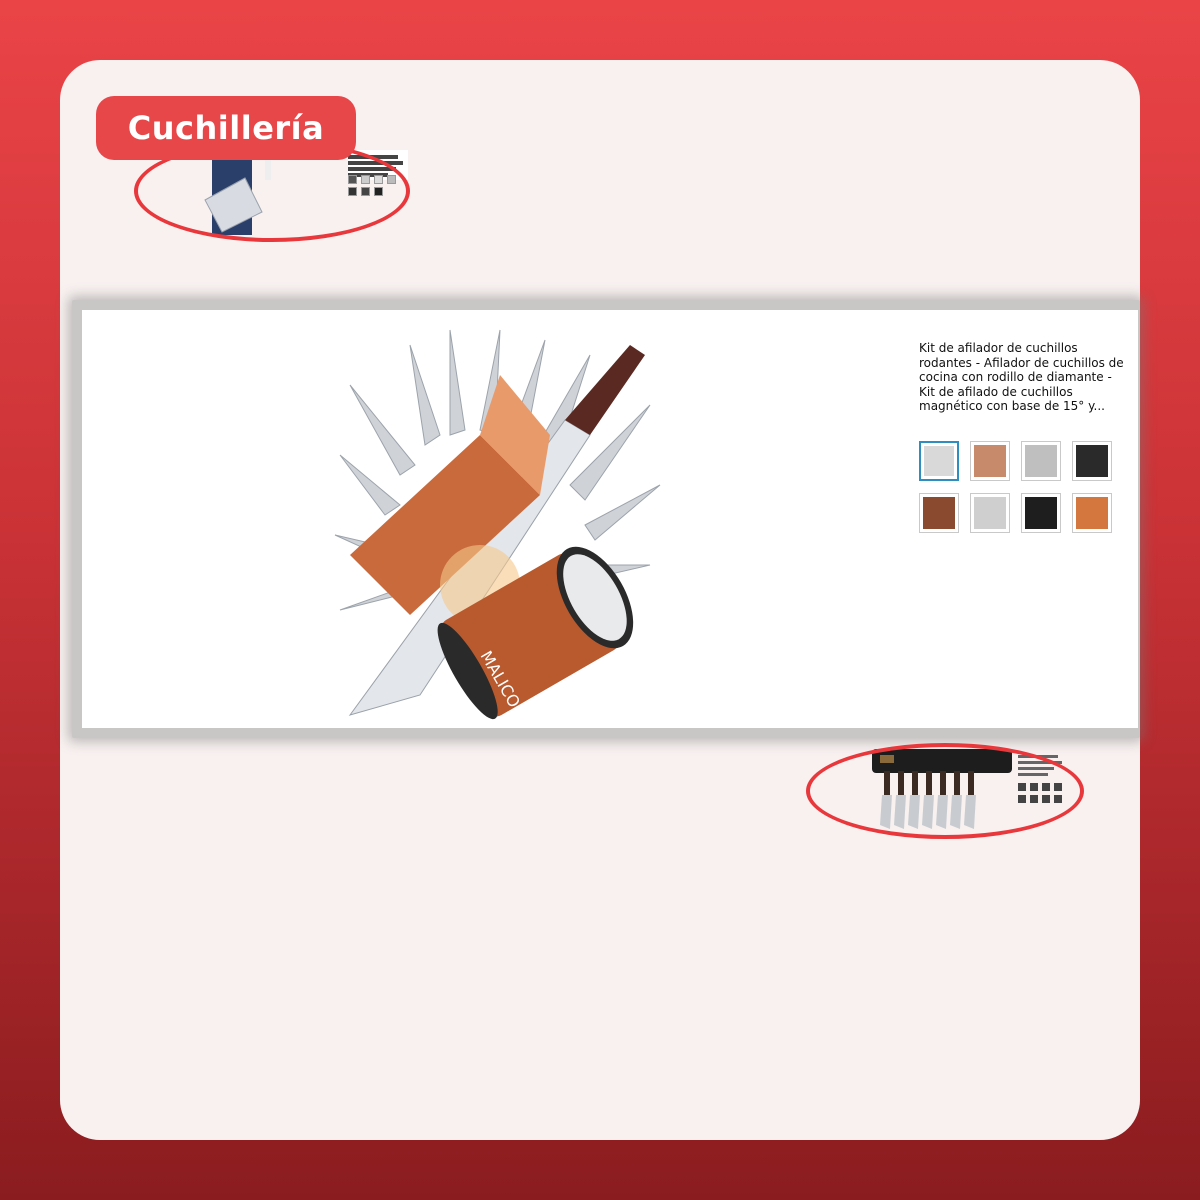 The height and width of the screenshot is (1200, 1200). I want to click on cleaver-thumbs-row2, so click(365, 191).